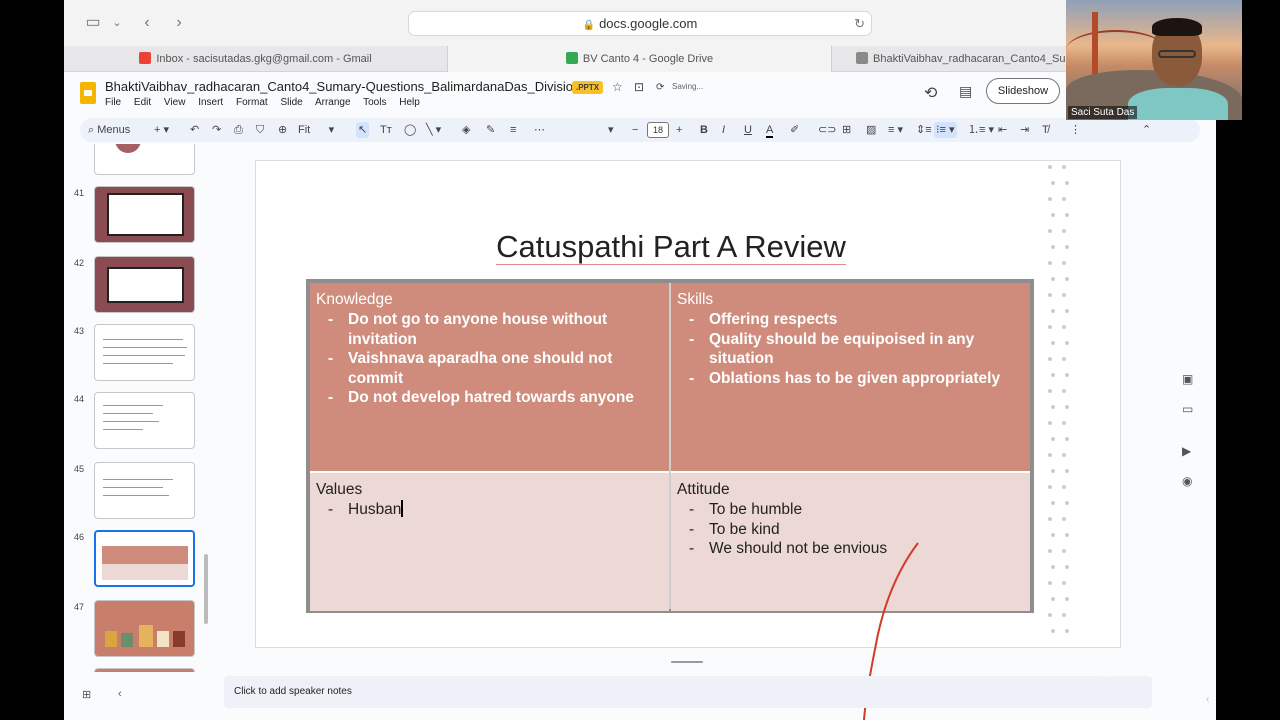 The height and width of the screenshot is (720, 1280). What do you see at coordinates (260, 130) in the screenshot?
I see `paint-format-icon: ⛉` at bounding box center [260, 130].